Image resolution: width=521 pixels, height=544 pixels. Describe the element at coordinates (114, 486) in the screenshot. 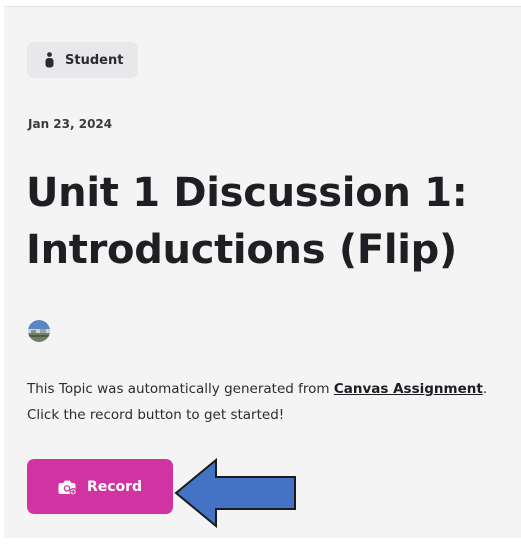

I see `record-button-label: Record` at that location.